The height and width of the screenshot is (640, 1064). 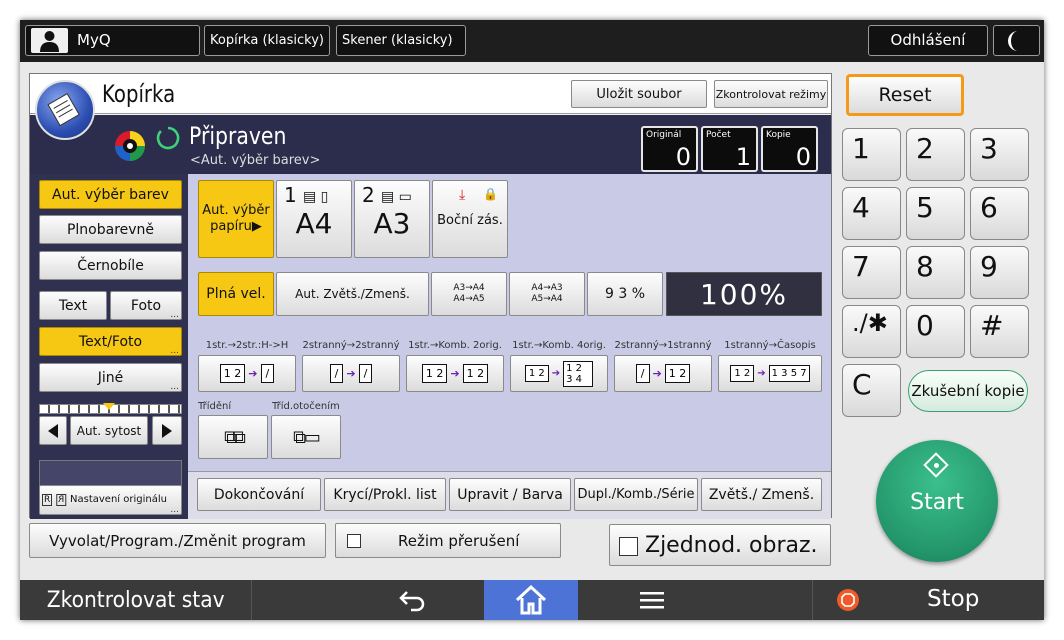 What do you see at coordinates (259, 494) in the screenshot?
I see `tab-finishing: Dokončování` at bounding box center [259, 494].